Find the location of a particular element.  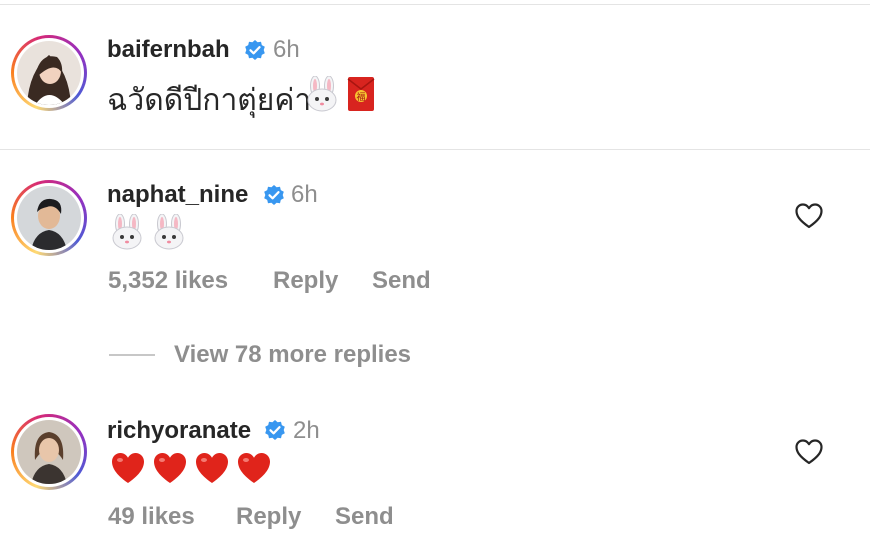

comment-username: naphat_nine is located at coordinates (177, 195).